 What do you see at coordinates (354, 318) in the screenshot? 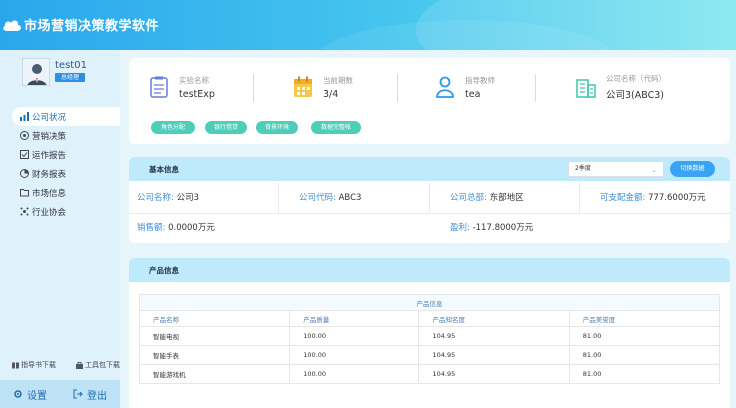
I see `column-header: 产品质量` at bounding box center [354, 318].